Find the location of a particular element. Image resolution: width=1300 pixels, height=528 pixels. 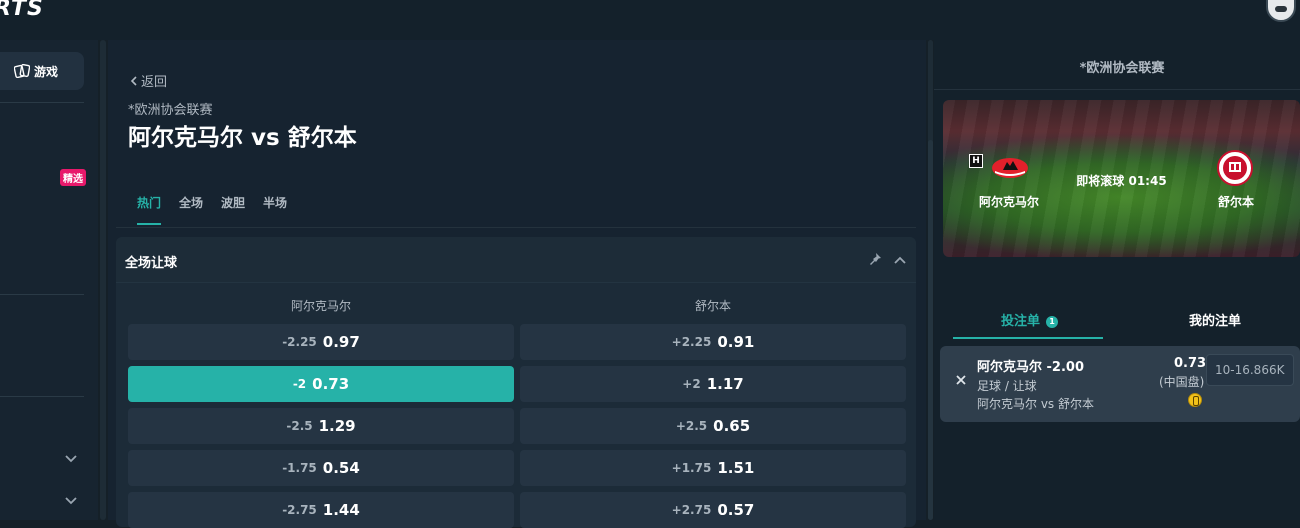

odds-price: 1.51 is located at coordinates (736, 468).